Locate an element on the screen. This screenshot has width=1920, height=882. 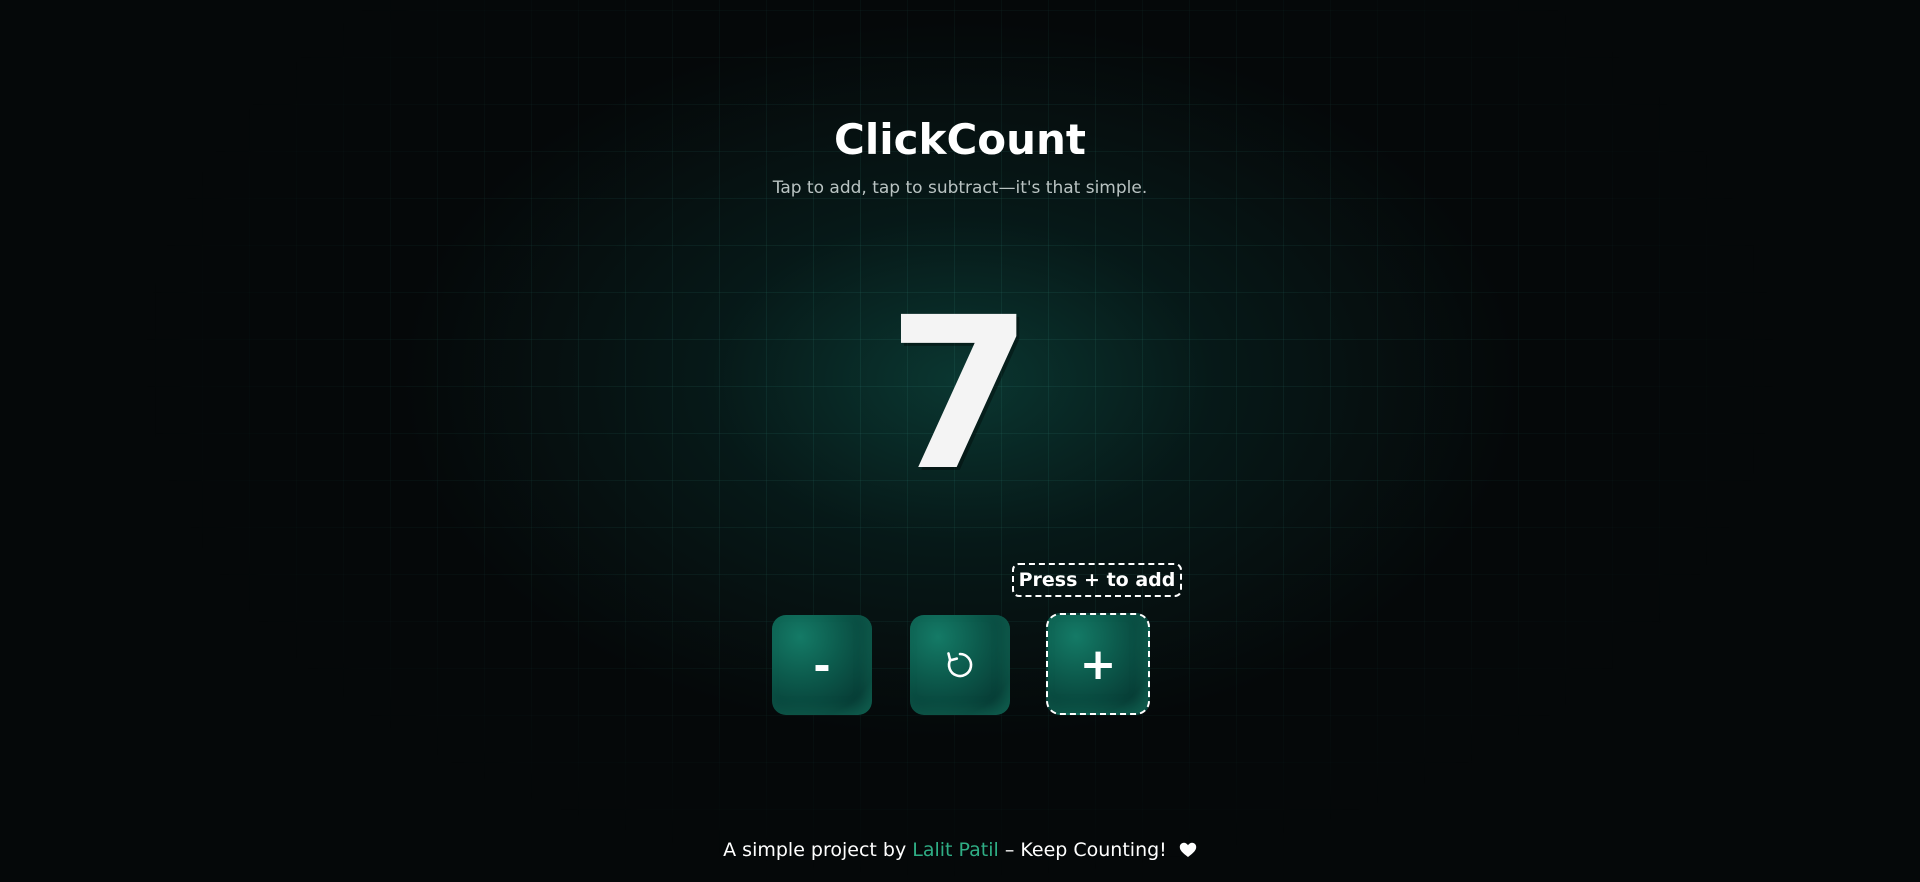
footer-suffix: – Keep Counting! is located at coordinates (1085, 850).